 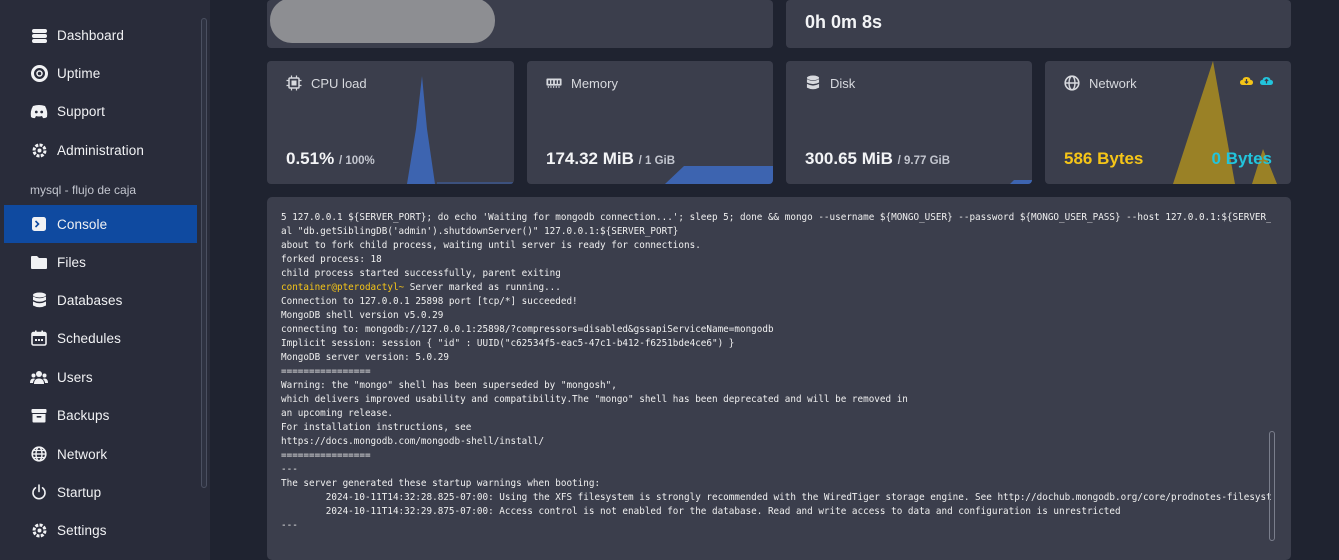 What do you see at coordinates (520, 24) in the screenshot?
I see `server-address-card` at bounding box center [520, 24].